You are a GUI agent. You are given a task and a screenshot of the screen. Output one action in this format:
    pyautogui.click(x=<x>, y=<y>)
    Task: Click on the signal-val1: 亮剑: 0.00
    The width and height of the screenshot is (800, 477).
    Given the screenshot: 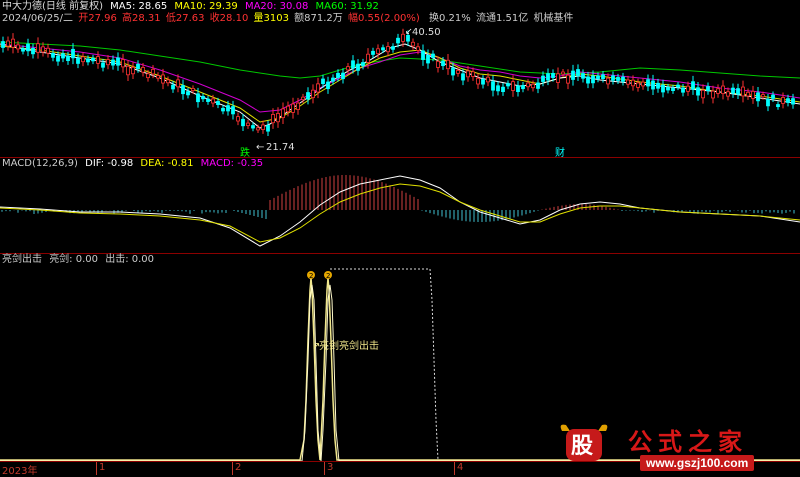 What is the action you would take?
    pyautogui.click(x=74, y=259)
    